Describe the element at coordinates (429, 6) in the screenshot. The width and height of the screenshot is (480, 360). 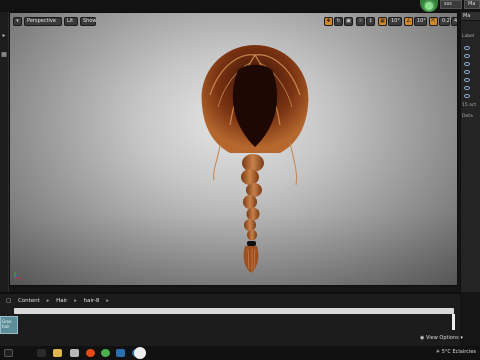
I see `record-indicator-icon` at that location.